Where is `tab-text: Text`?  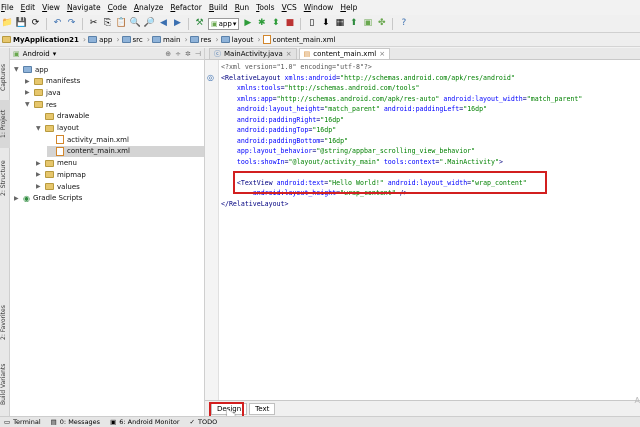 tab-text: Text is located at coordinates (262, 408).